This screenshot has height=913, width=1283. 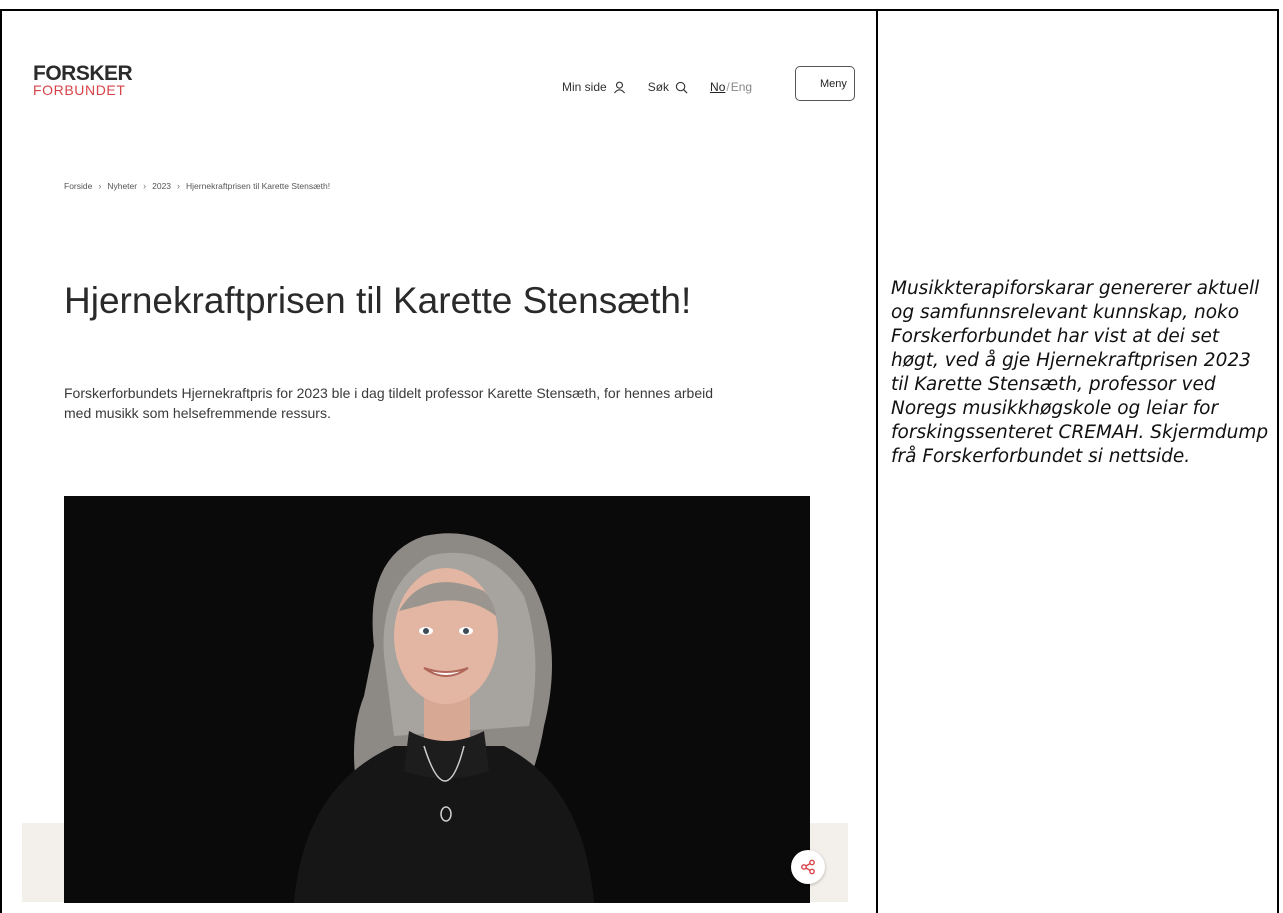 I want to click on search-label: Søk, so click(x=658, y=87).